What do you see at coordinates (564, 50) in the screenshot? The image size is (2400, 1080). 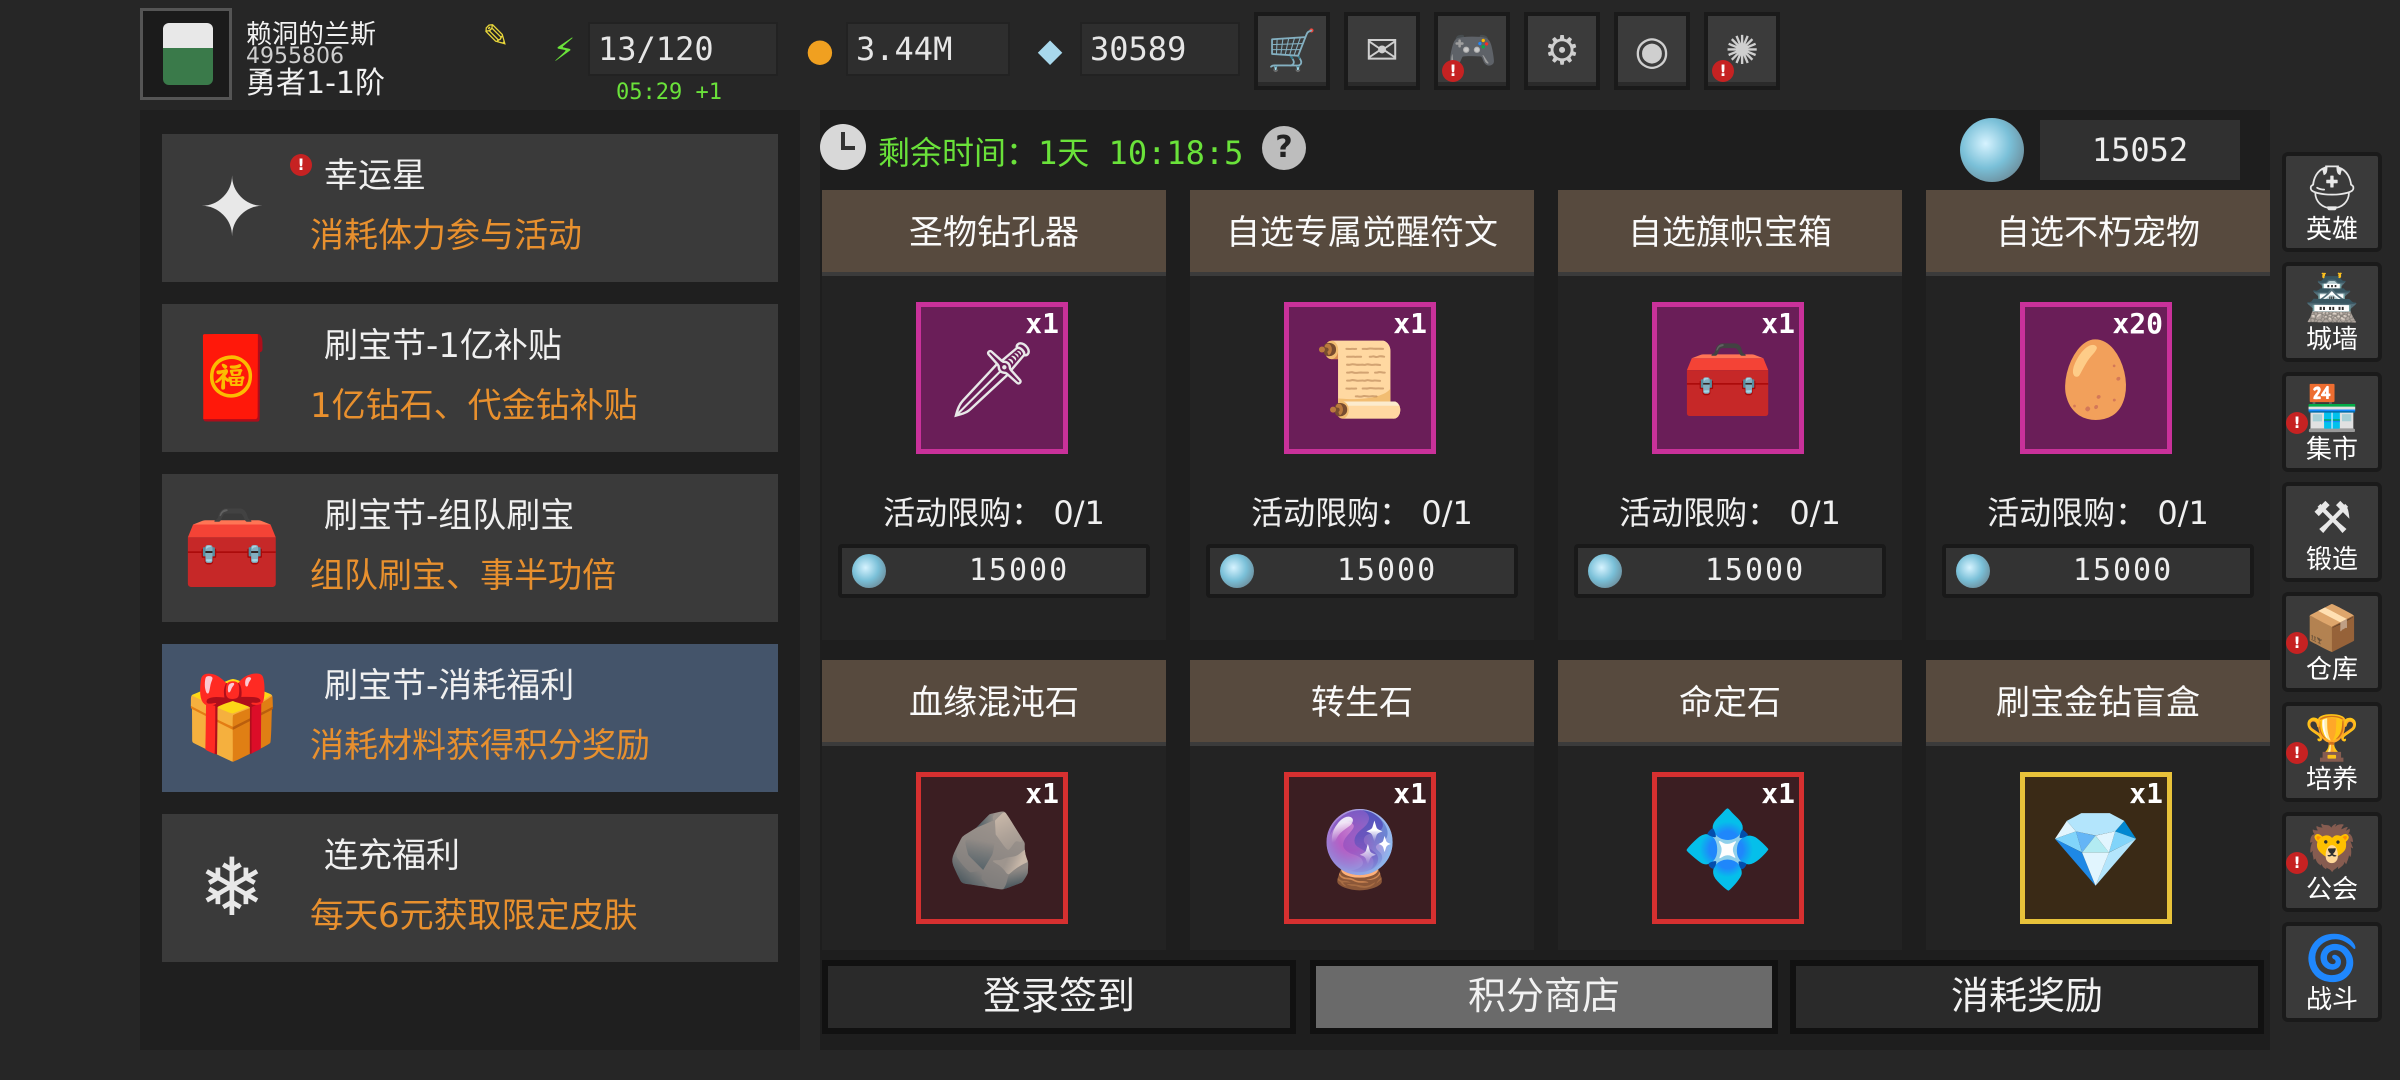 I see `lightning-icon: ⚡` at bounding box center [564, 50].